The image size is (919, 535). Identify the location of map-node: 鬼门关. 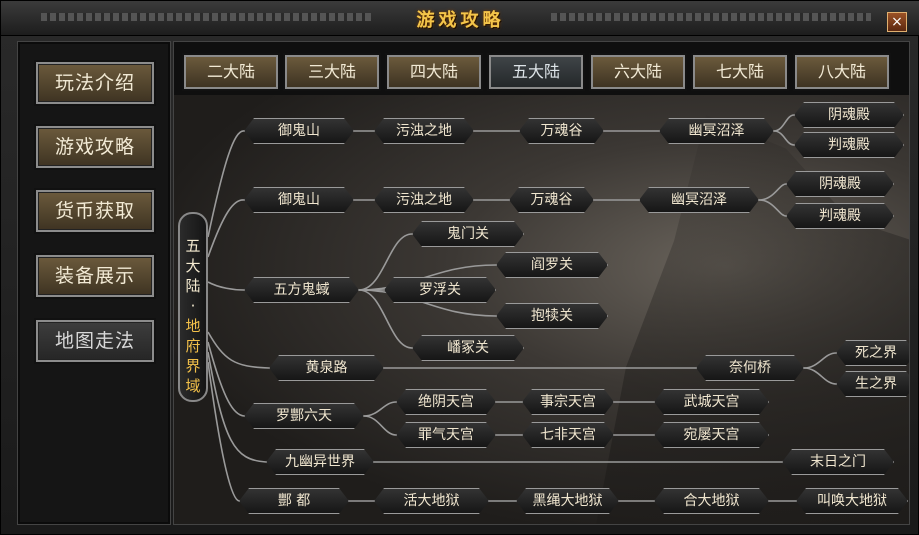
(468, 234).